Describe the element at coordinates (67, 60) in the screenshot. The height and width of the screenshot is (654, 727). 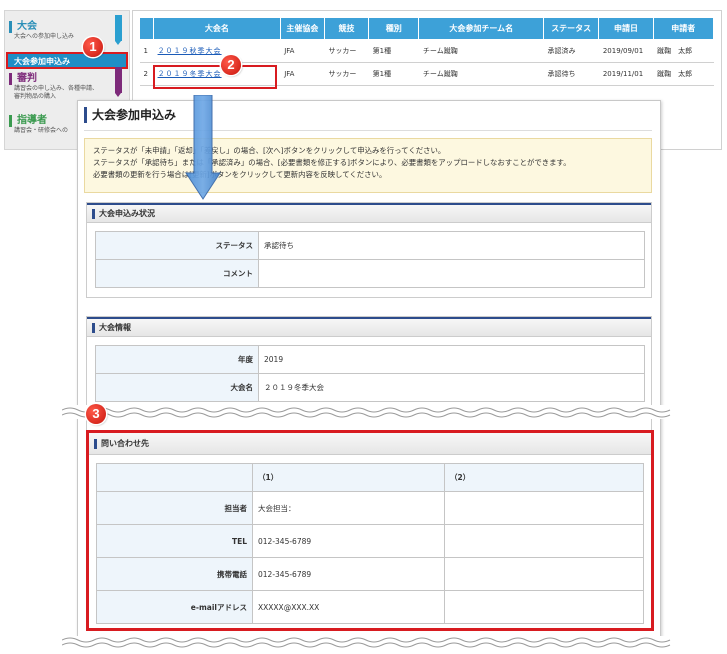
I see `menu-item-tournament-application: 大会参加申込み` at that location.